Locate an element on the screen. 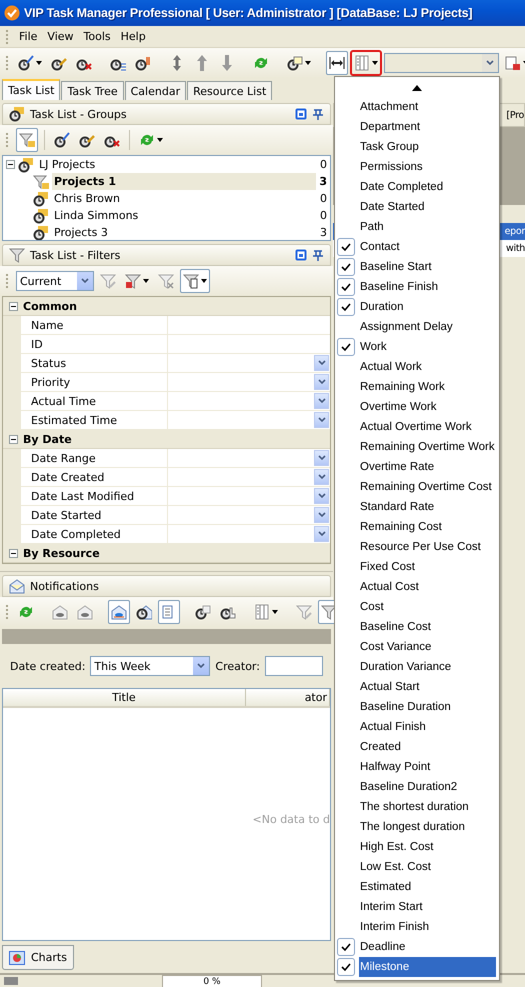 This screenshot has height=987, width=525. menu-item: Help is located at coordinates (133, 36).